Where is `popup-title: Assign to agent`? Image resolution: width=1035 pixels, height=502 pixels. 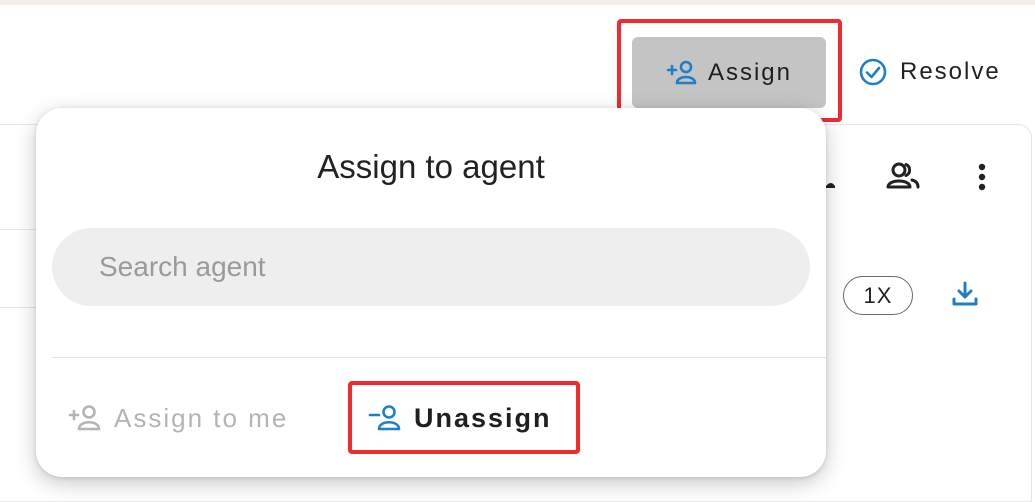 popup-title: Assign to agent is located at coordinates (431, 166).